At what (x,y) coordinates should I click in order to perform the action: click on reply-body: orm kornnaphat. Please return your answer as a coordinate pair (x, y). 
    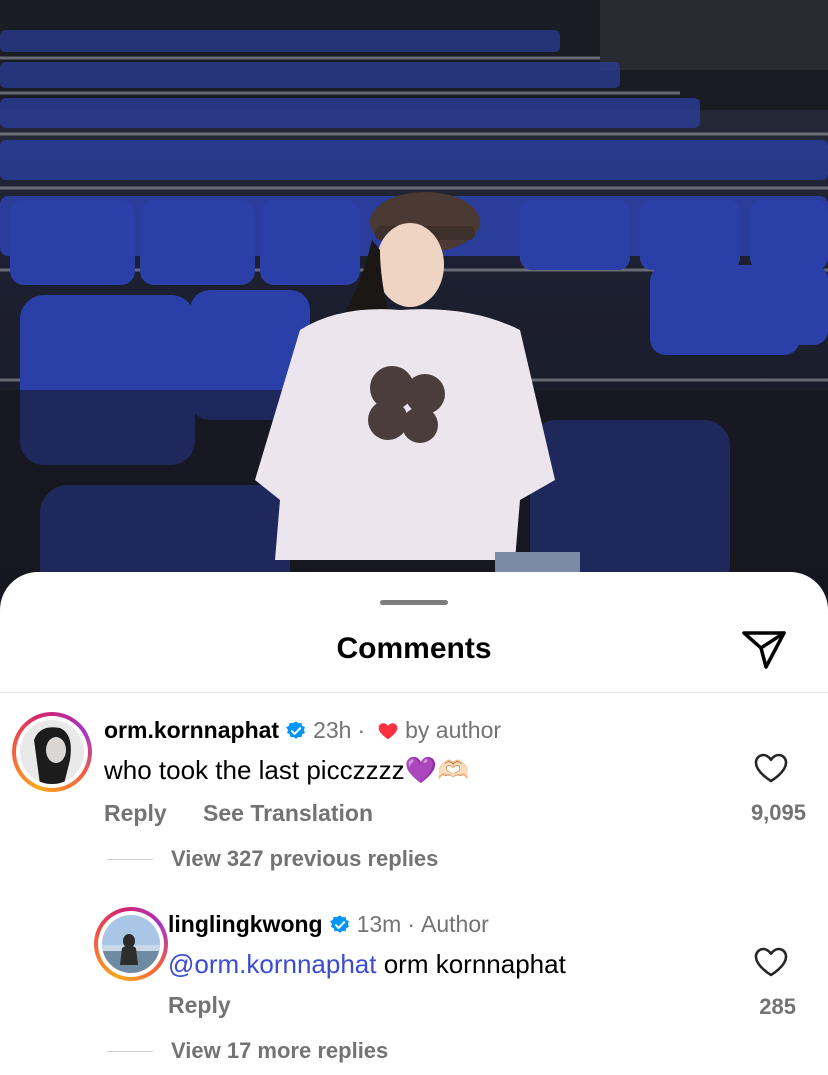
    Looking at the image, I should click on (471, 964).